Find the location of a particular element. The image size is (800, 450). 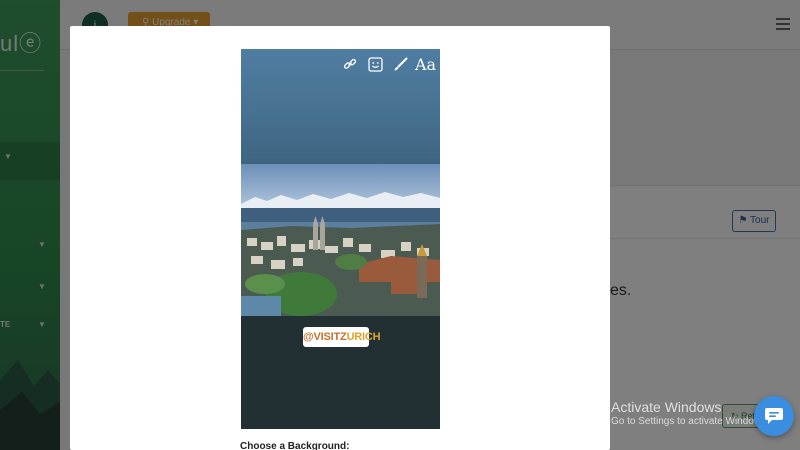

text-tool-icon: Aa is located at coordinates (425, 65).